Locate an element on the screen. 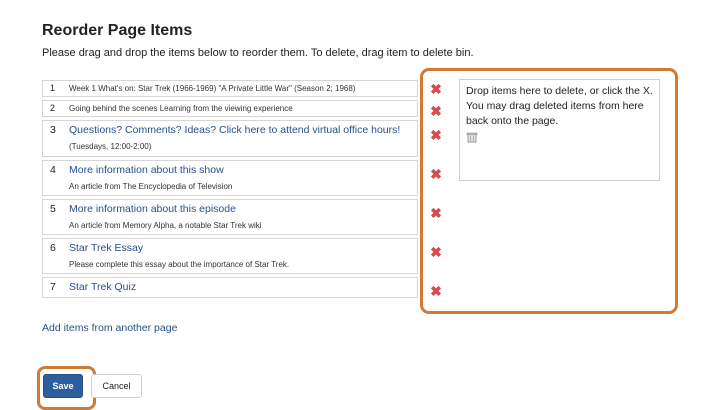 The height and width of the screenshot is (410, 713). item-link: Star Trek Essay is located at coordinates (106, 248).